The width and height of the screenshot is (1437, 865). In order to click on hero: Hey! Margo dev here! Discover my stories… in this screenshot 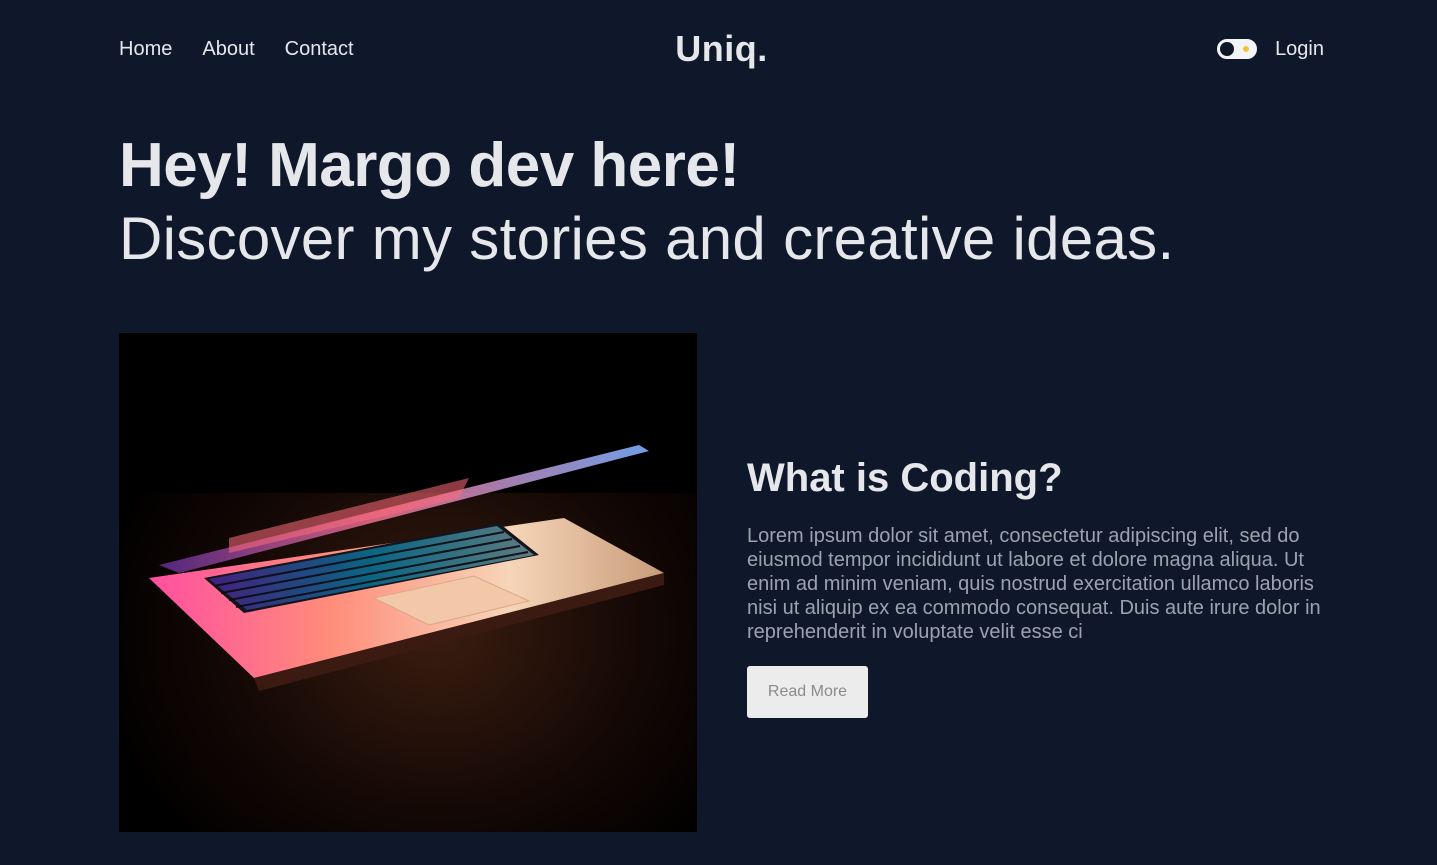, I will do `click(719, 203)`.